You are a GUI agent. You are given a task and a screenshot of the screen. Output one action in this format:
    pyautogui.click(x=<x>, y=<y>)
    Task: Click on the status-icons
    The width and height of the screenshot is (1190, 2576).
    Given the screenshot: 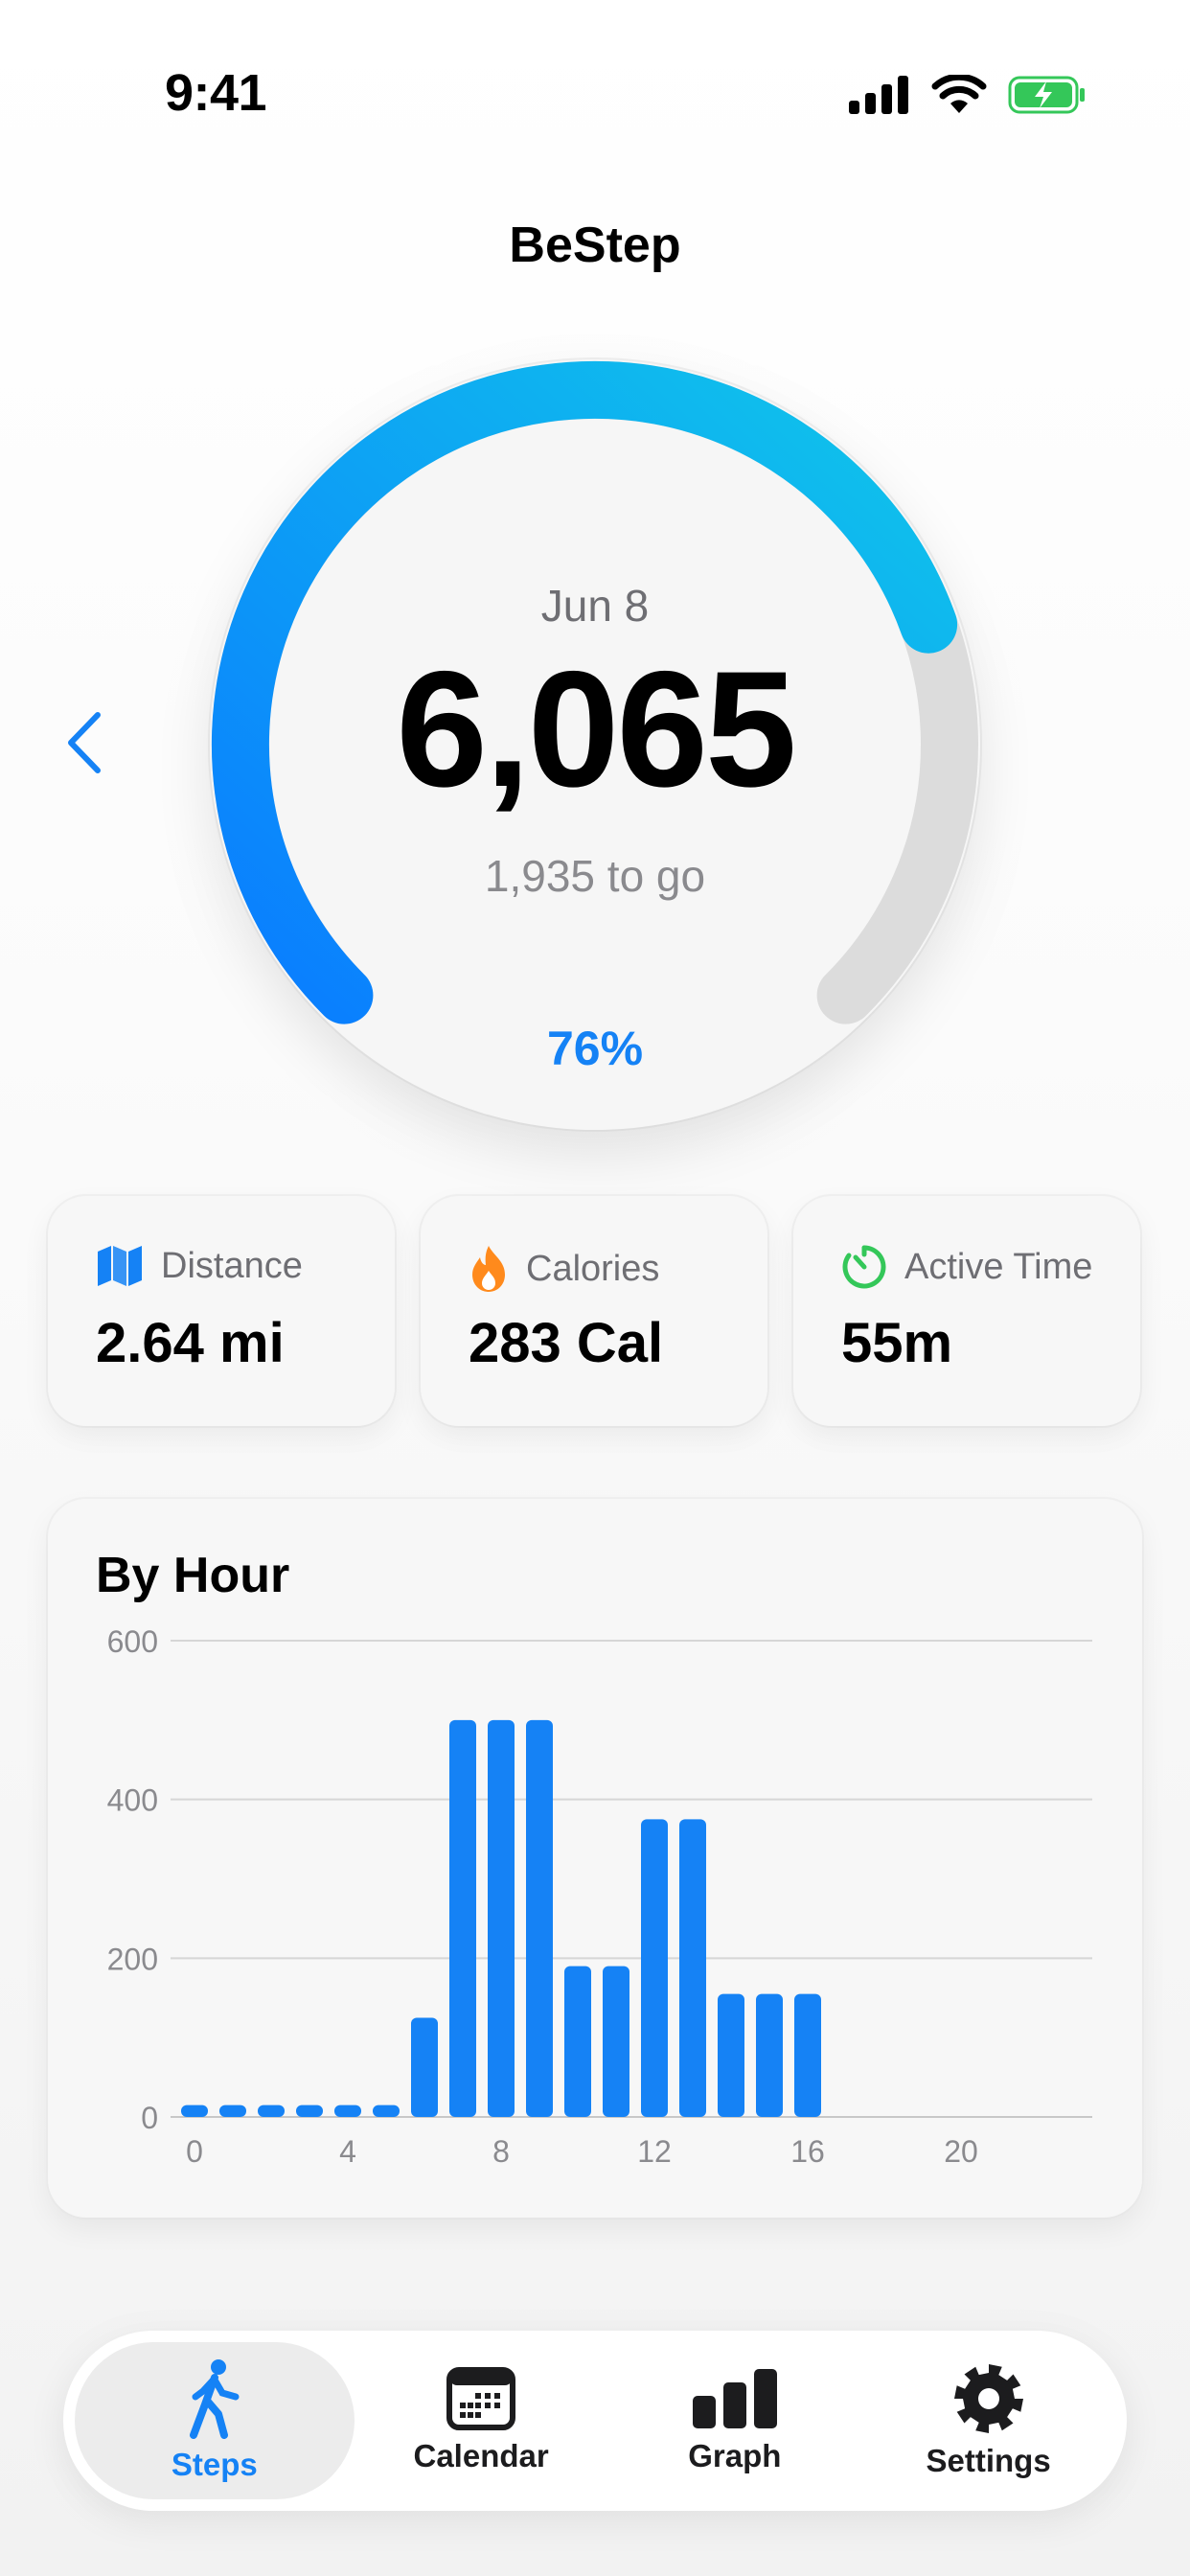 What is the action you would take?
    pyautogui.click(x=968, y=95)
    